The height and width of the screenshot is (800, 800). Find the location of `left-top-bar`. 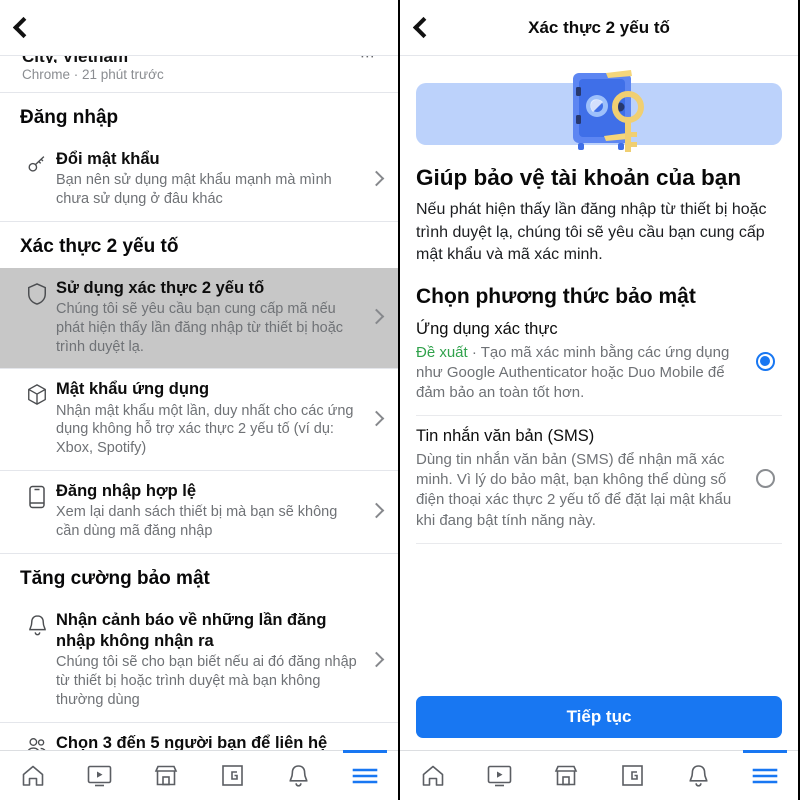

left-top-bar is located at coordinates (199, 28).